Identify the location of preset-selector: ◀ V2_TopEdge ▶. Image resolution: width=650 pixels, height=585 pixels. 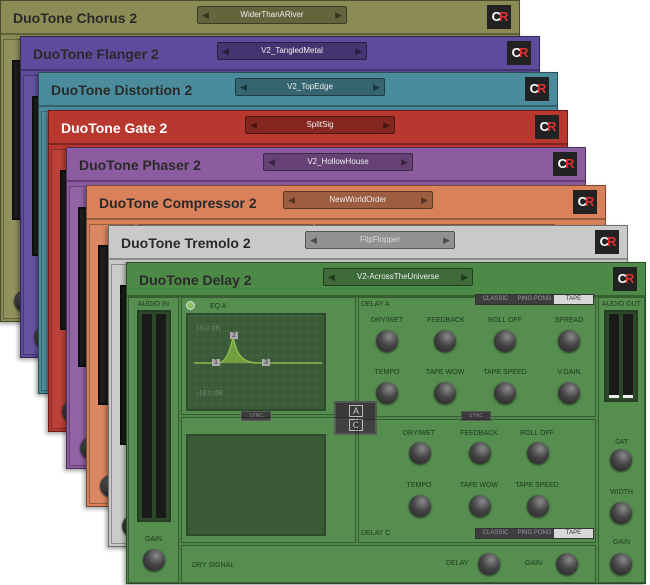
(310, 87).